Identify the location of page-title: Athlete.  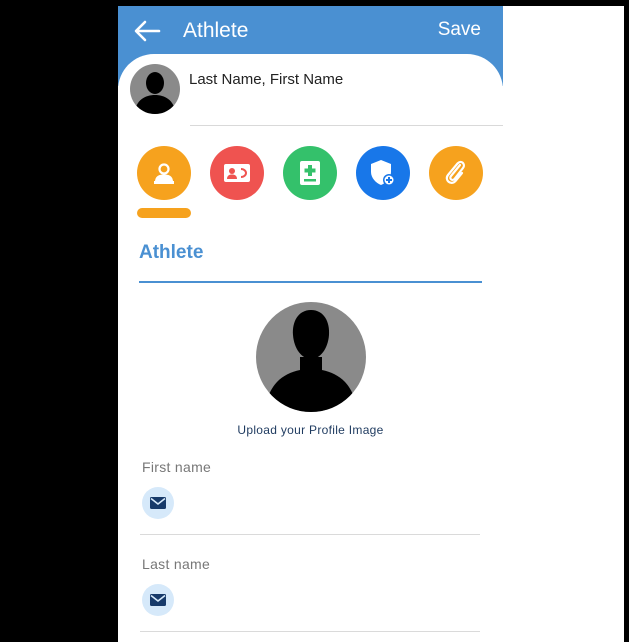
(216, 30).